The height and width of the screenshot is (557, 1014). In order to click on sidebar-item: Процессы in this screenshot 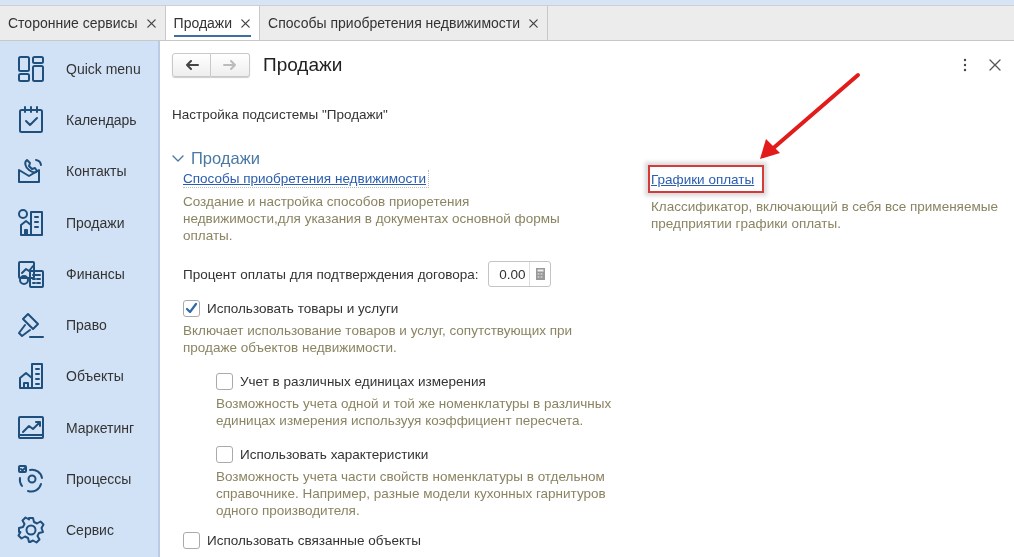, I will do `click(79, 479)`.